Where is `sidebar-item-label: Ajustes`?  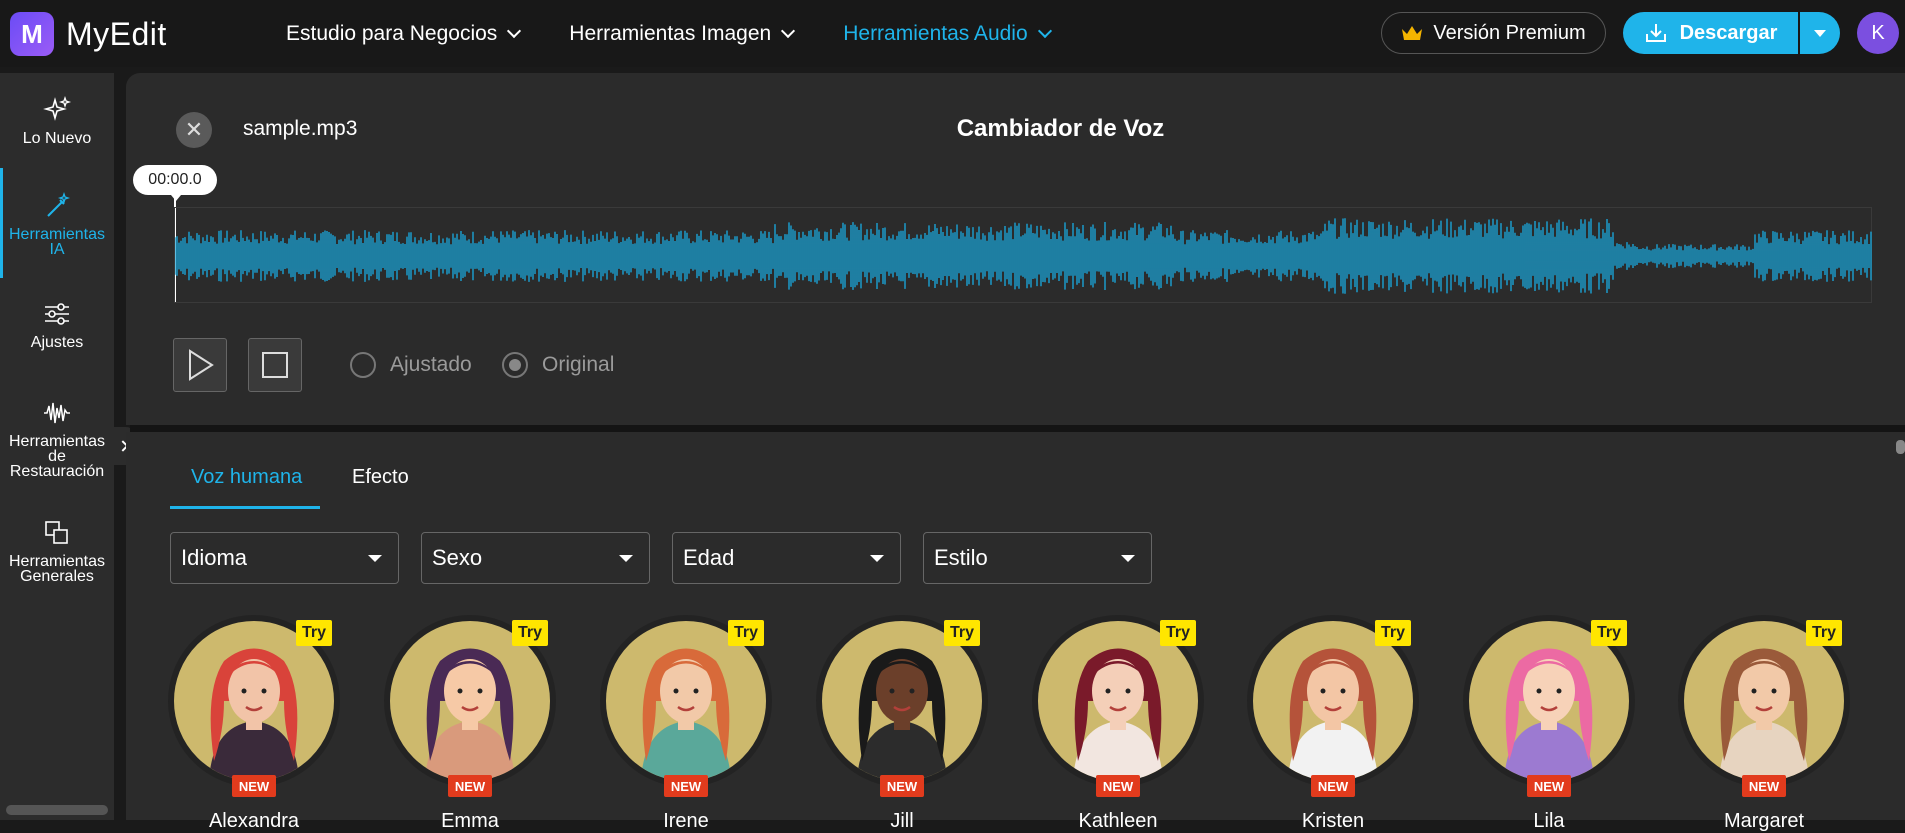 sidebar-item-label: Ajustes is located at coordinates (57, 342).